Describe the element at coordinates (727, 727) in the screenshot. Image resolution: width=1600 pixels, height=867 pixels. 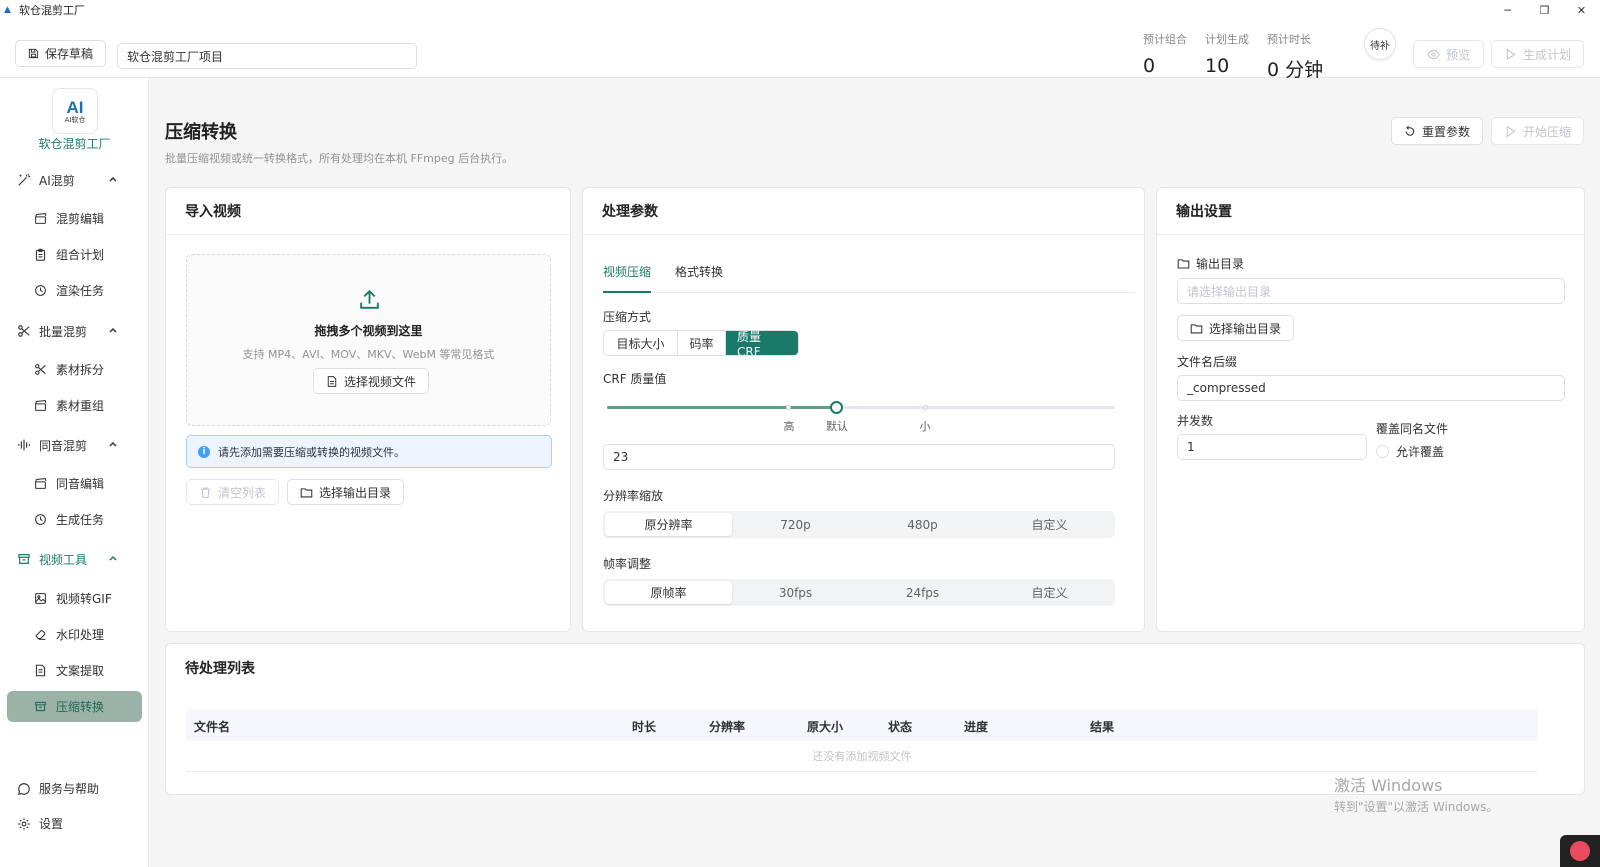
I see `col-resolution: 分辨率` at that location.